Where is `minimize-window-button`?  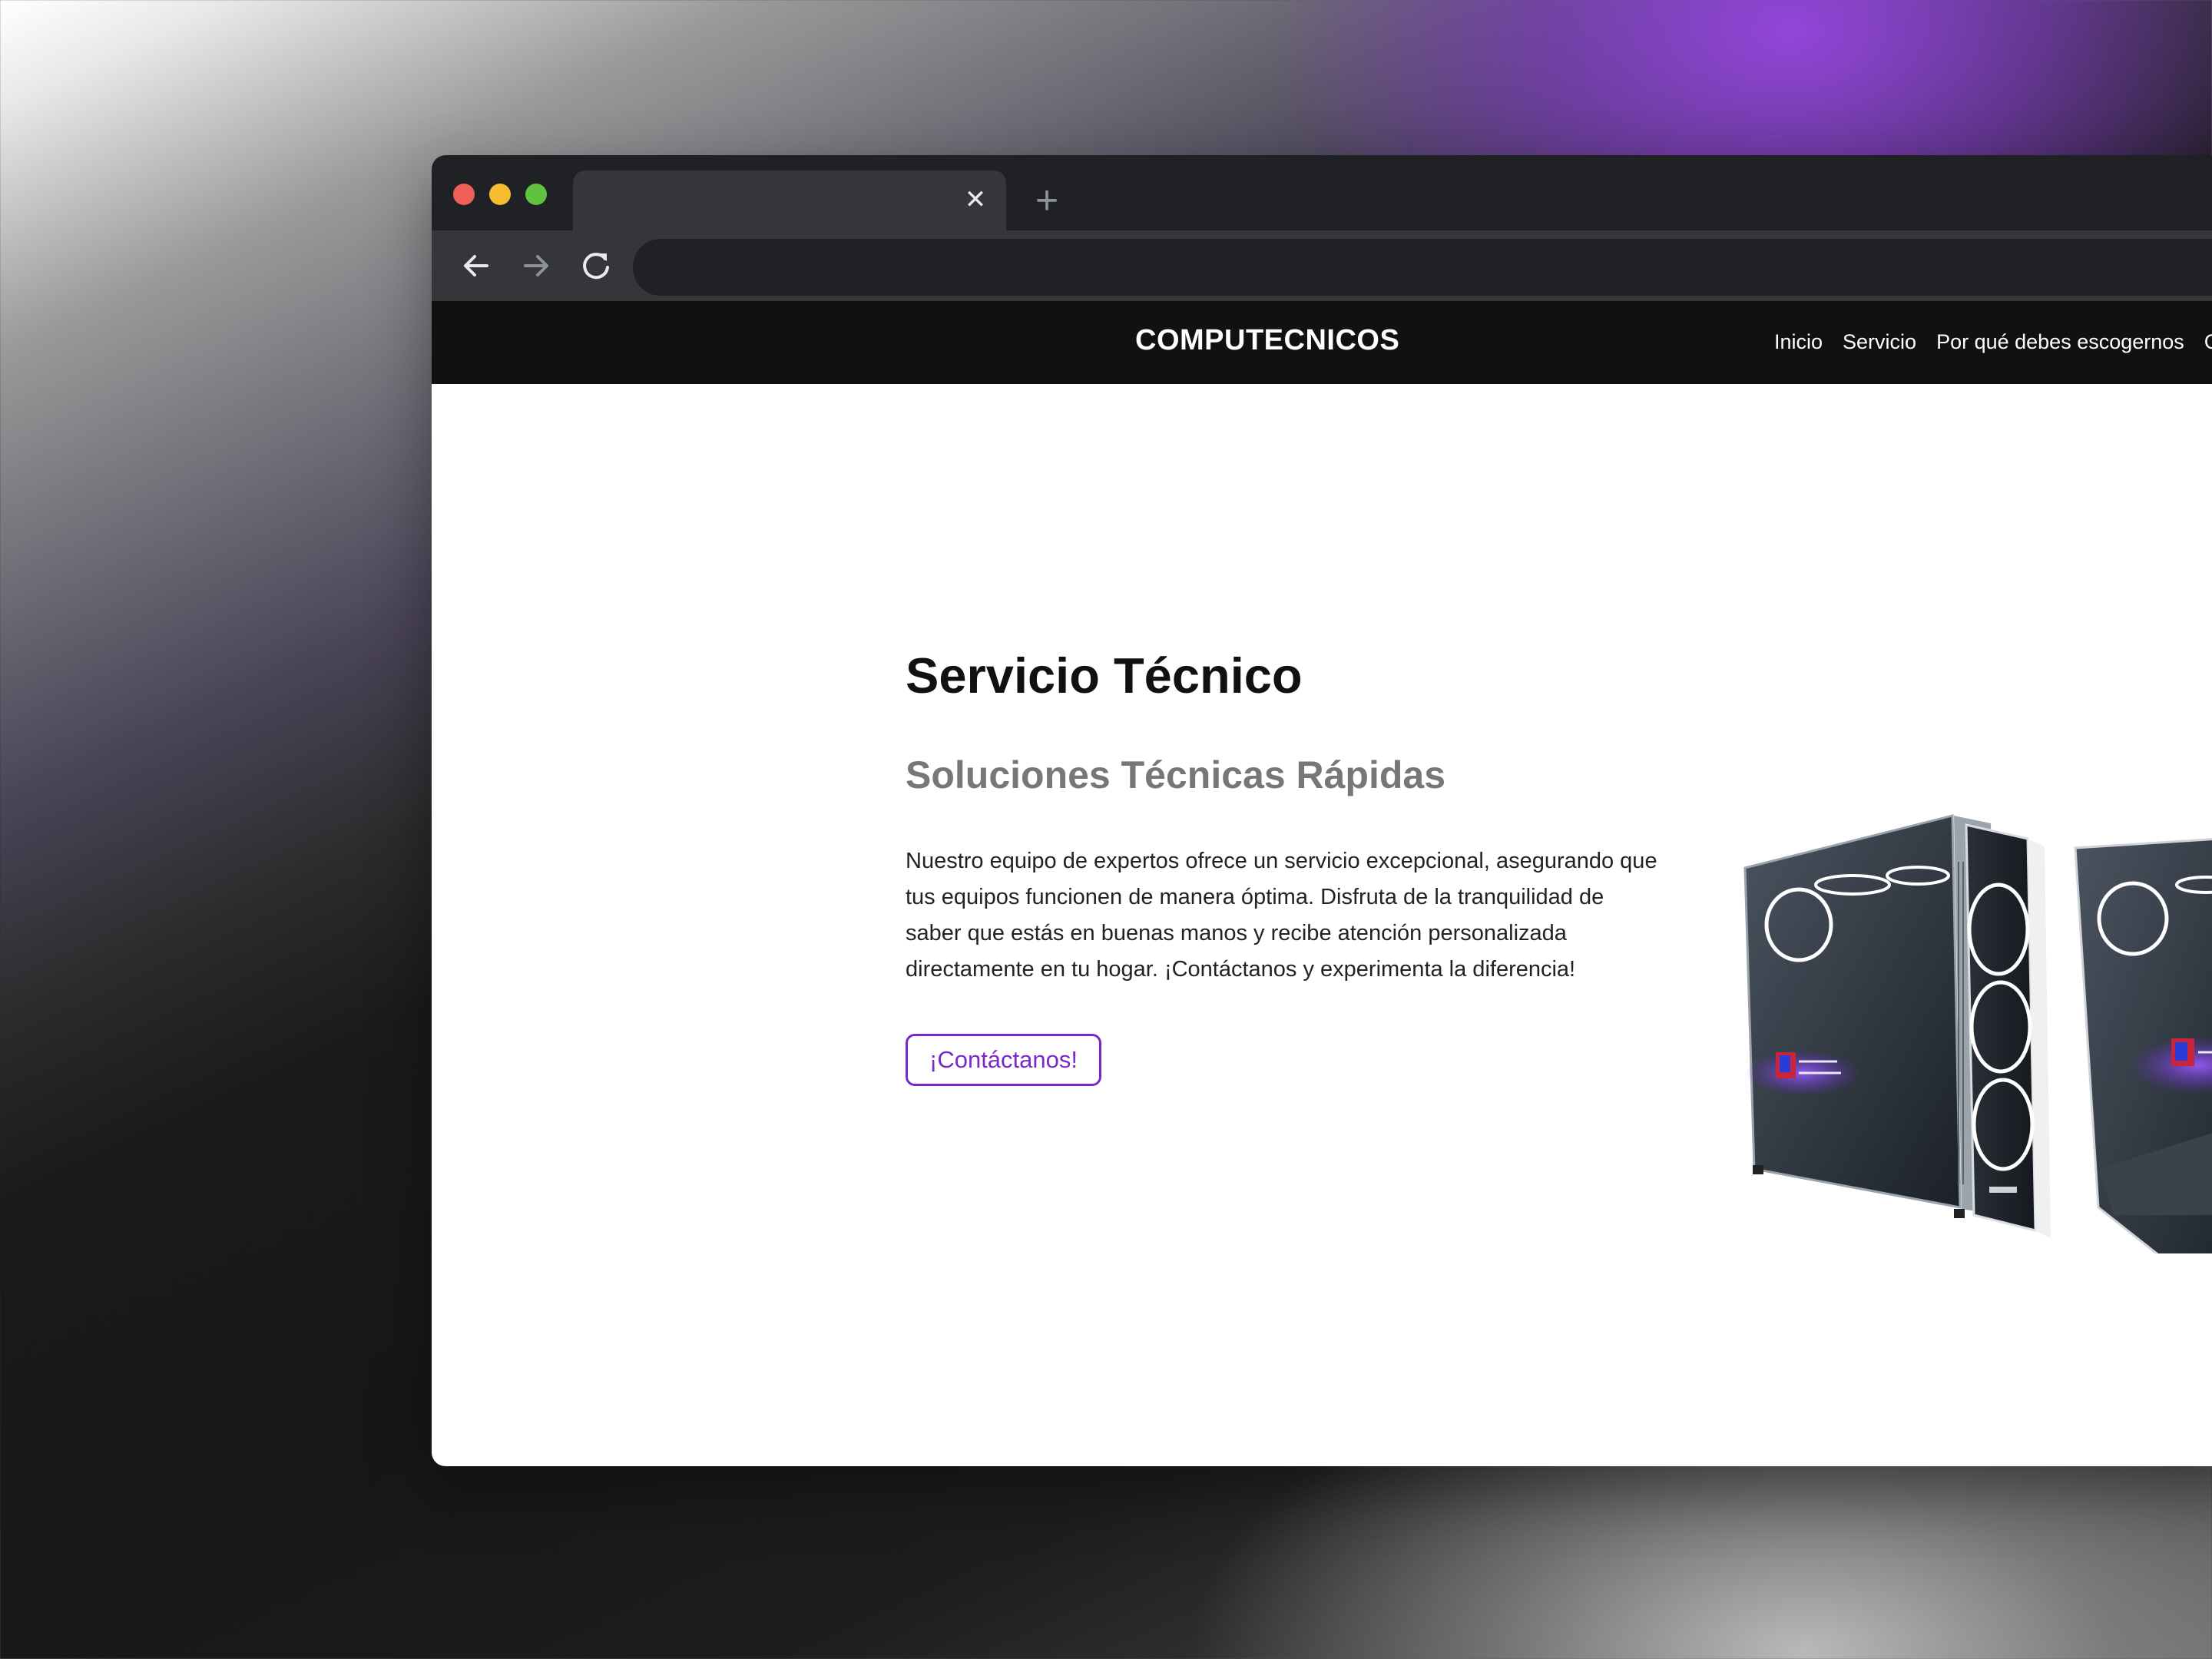
minimize-window-button is located at coordinates (500, 194).